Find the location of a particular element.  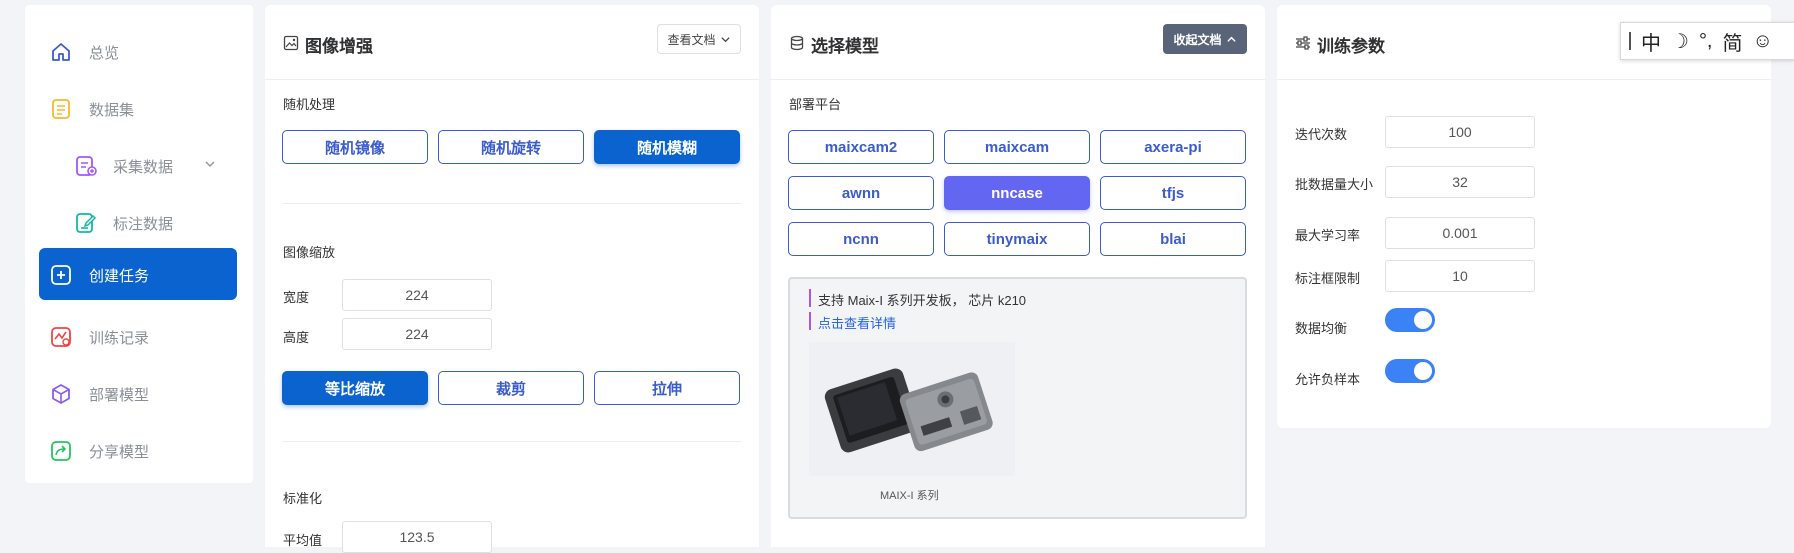

platform-info-text: 支持 Maix-I 系列开发板， 芯片 k210 is located at coordinates (922, 300).